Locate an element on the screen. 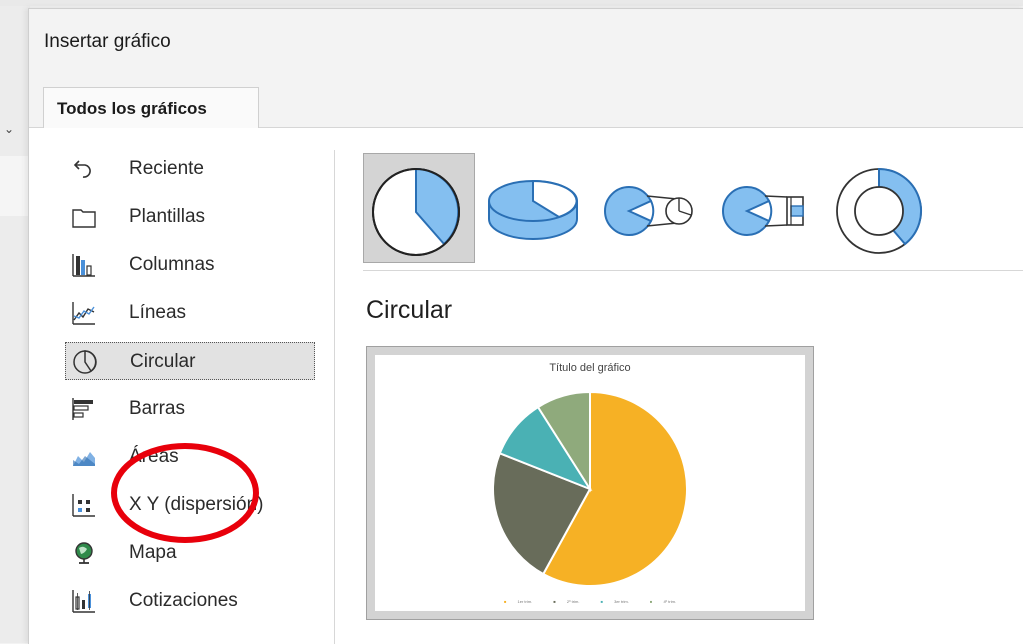  area-chart-icon is located at coordinates (84, 459).